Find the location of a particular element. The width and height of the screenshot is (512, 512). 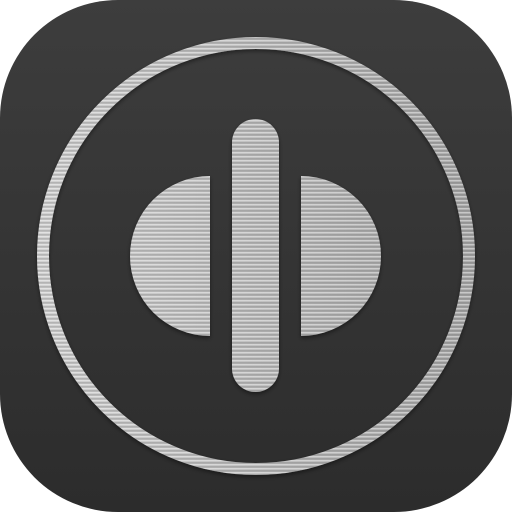

center-pill is located at coordinates (255, 255).